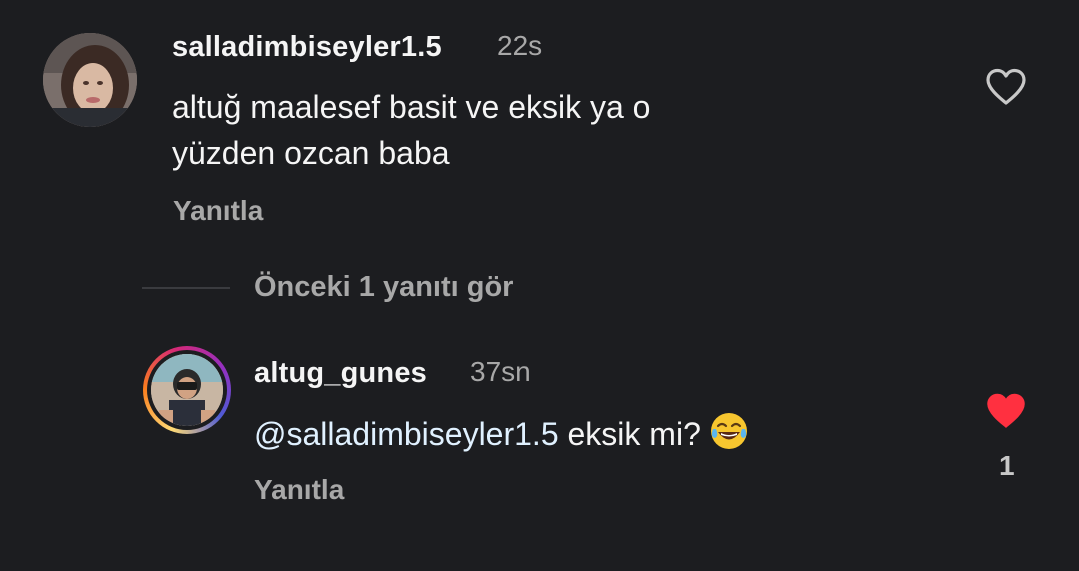  I want to click on heart-filled-icon, so click(1006, 413).